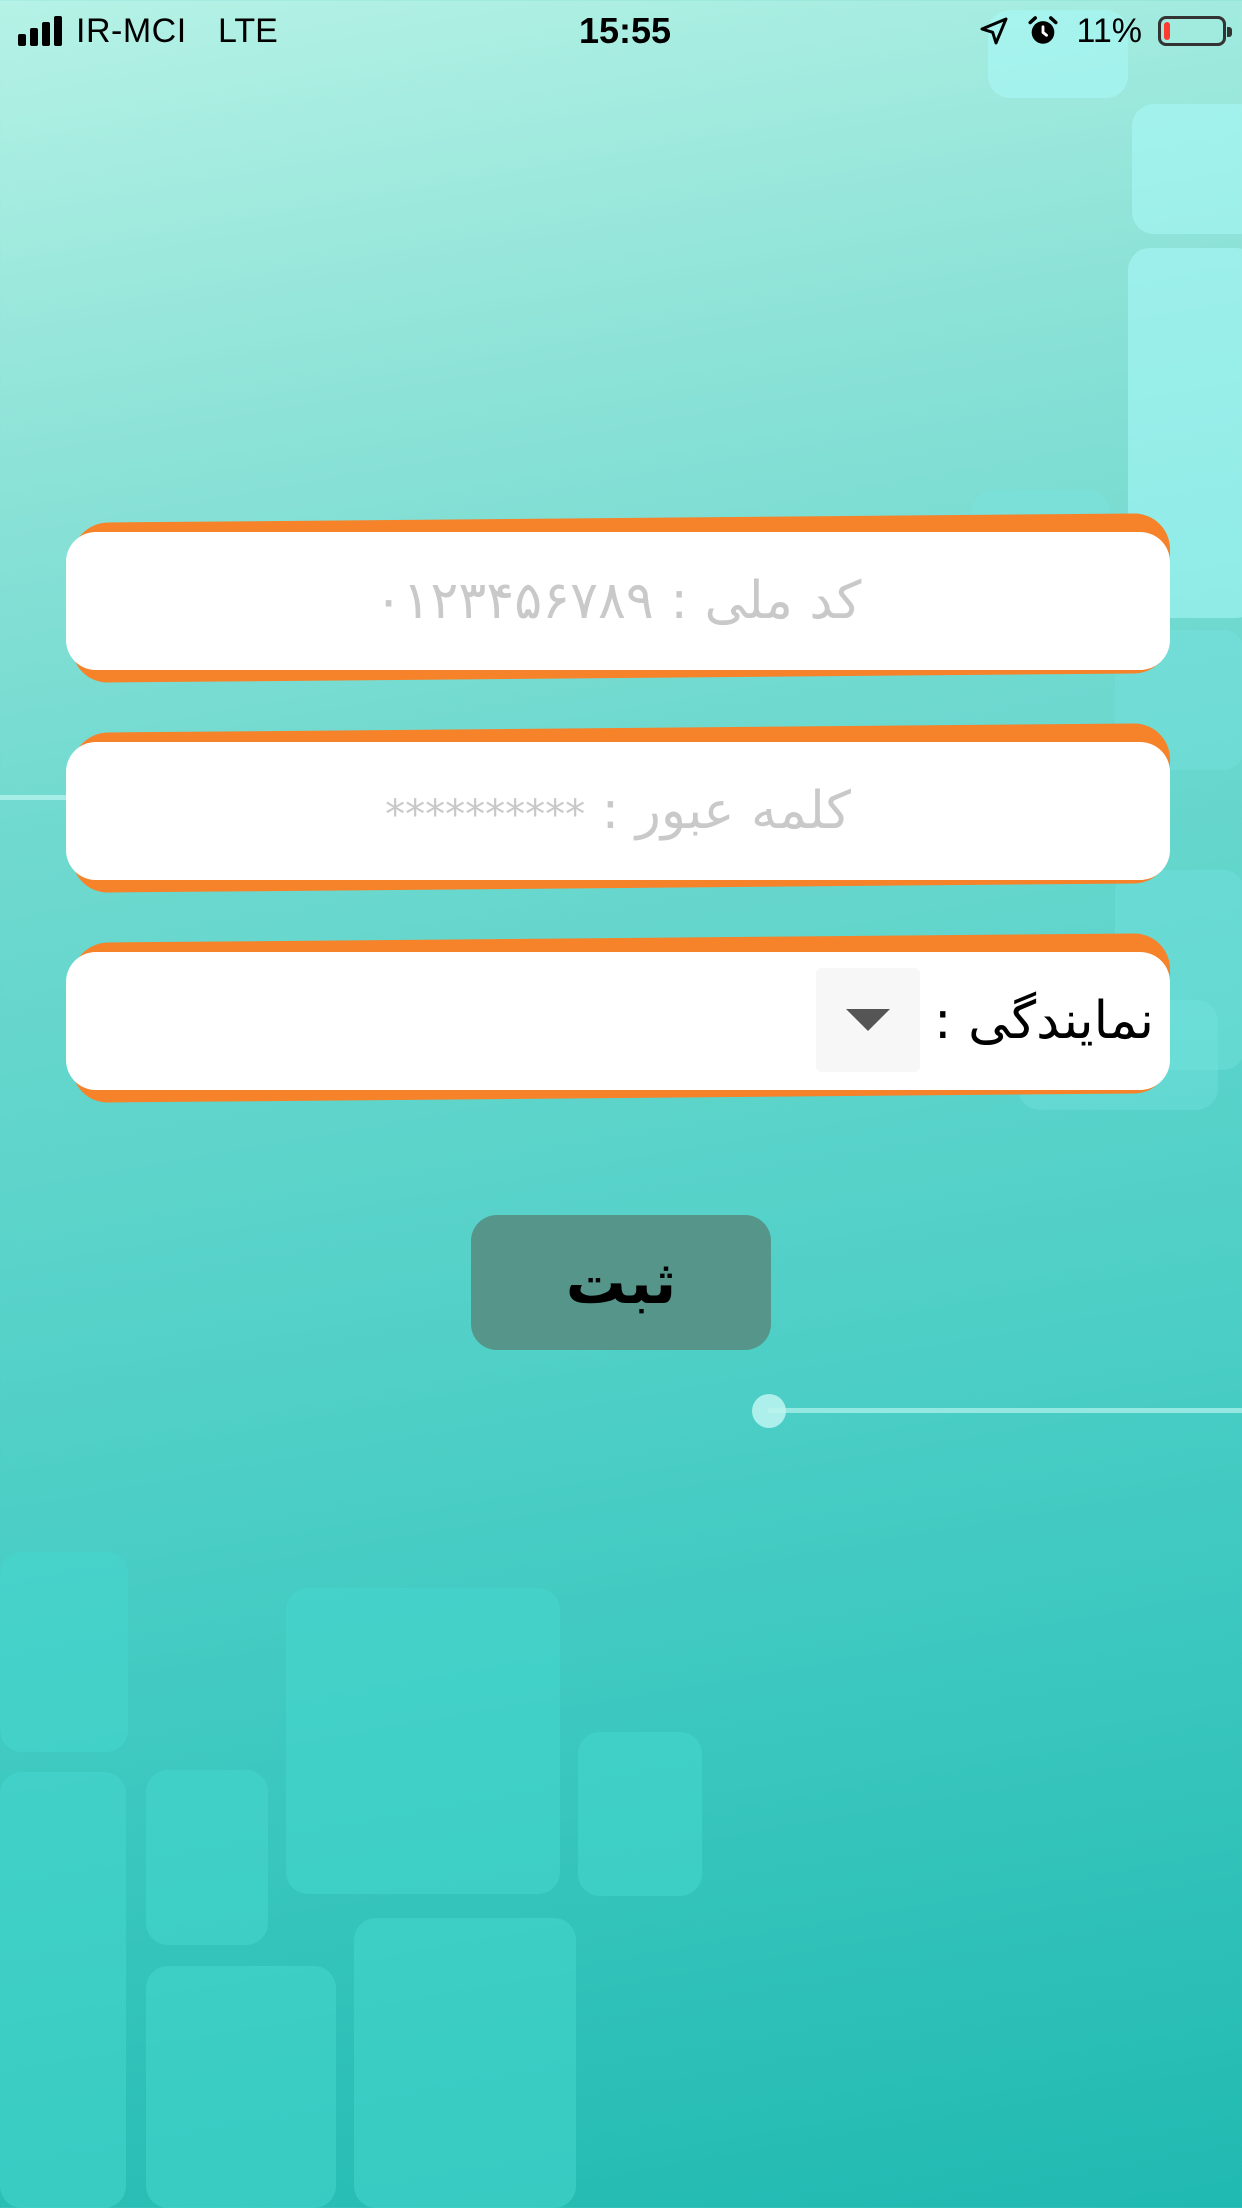  I want to click on password-input: کلمه عبور : **********, so click(618, 811).